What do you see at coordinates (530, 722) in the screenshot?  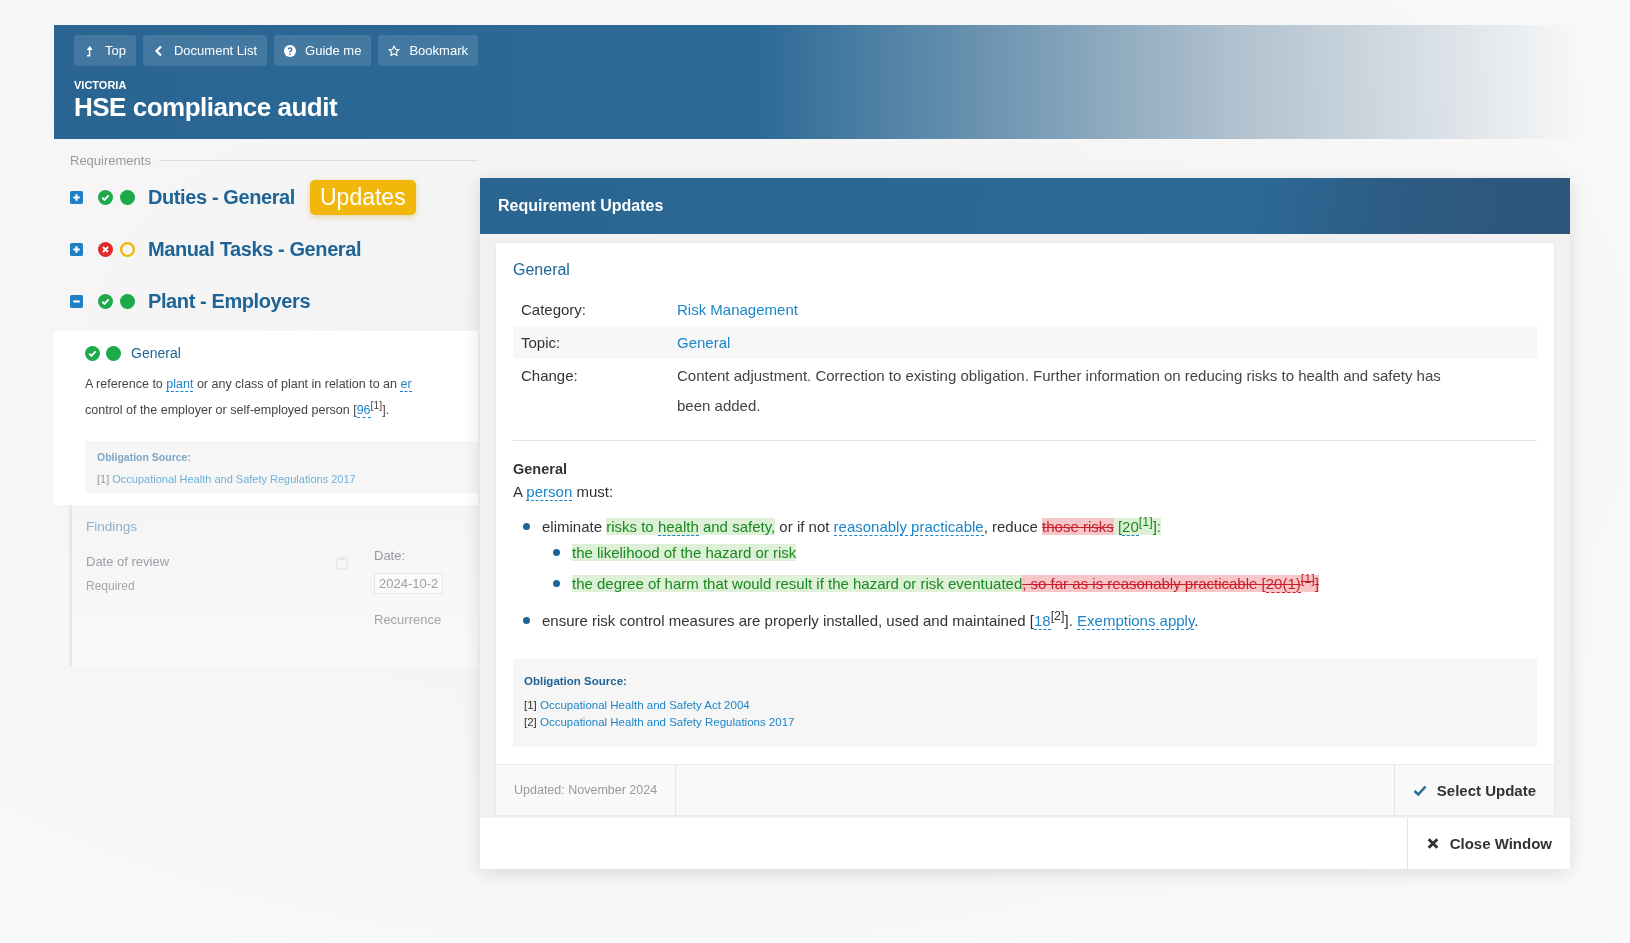 I see `source-ref: [2]` at bounding box center [530, 722].